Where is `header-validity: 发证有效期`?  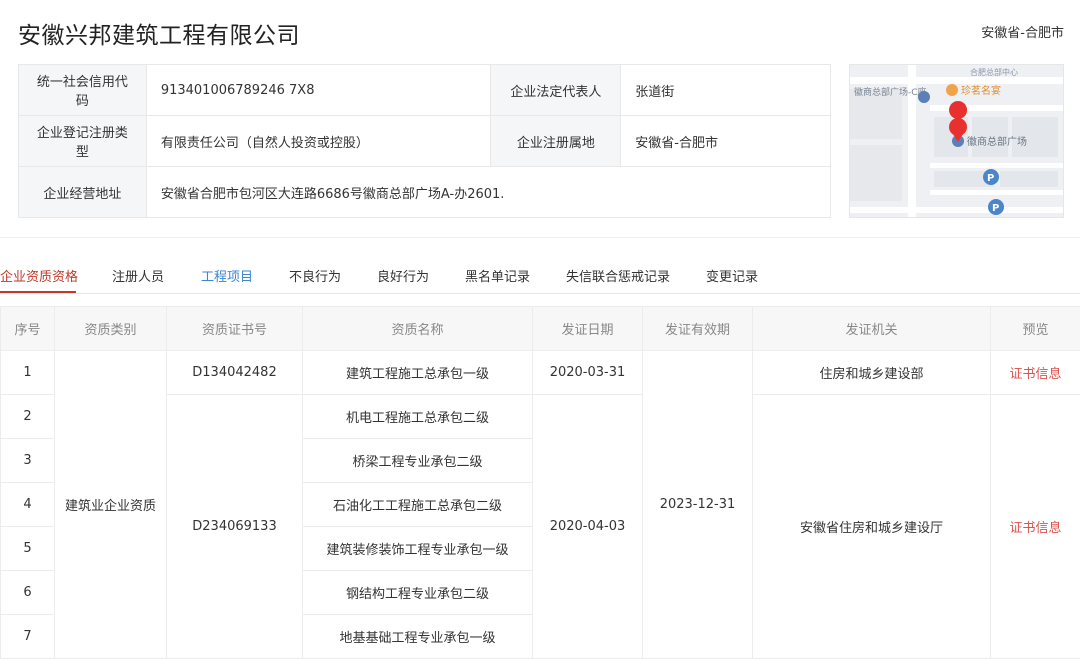 header-validity: 发证有效期 is located at coordinates (698, 329).